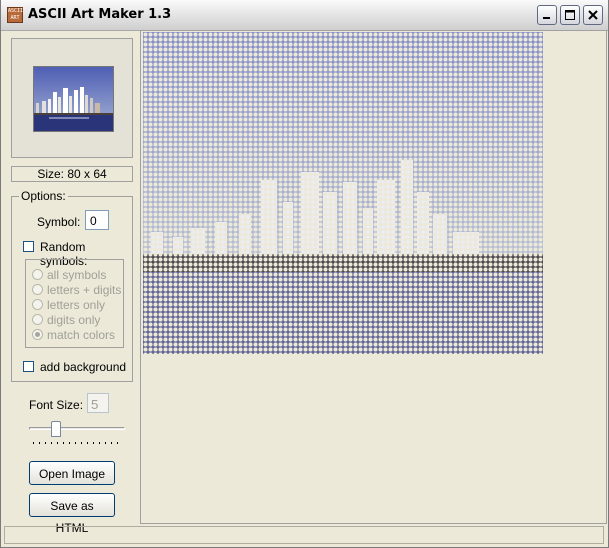 The height and width of the screenshot is (548, 609). What do you see at coordinates (37, 319) in the screenshot?
I see `radio-digits-only` at bounding box center [37, 319].